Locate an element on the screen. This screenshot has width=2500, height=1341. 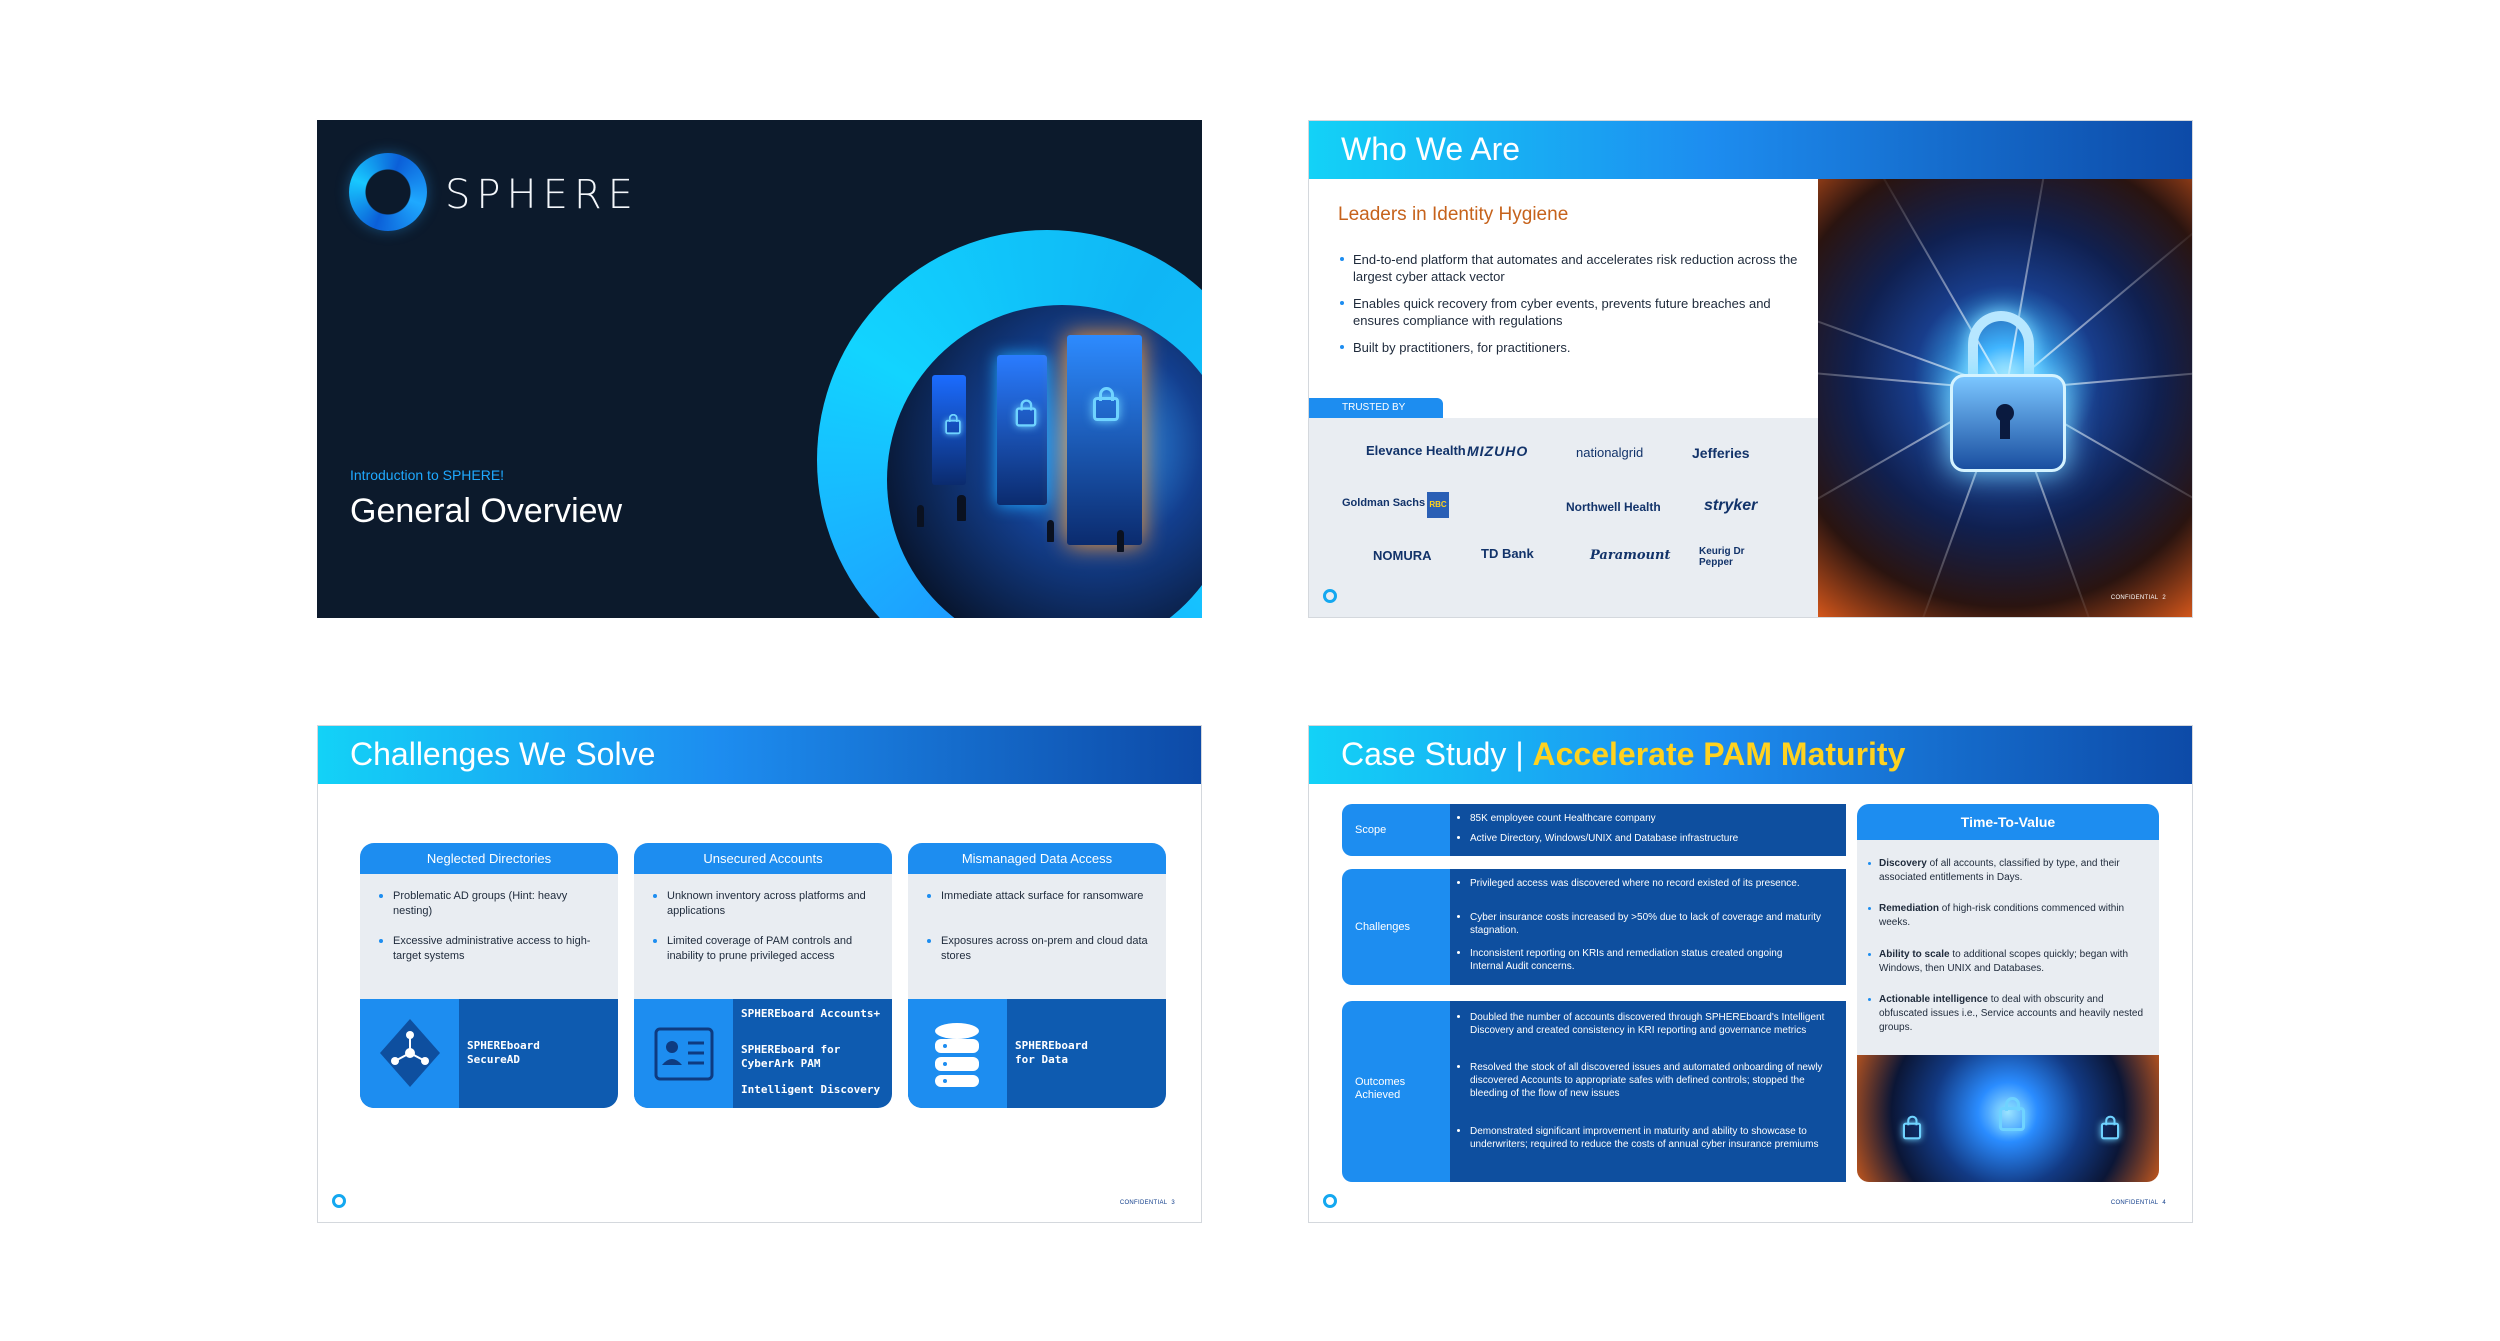
client-logo: RBC is located at coordinates (1438, 505).